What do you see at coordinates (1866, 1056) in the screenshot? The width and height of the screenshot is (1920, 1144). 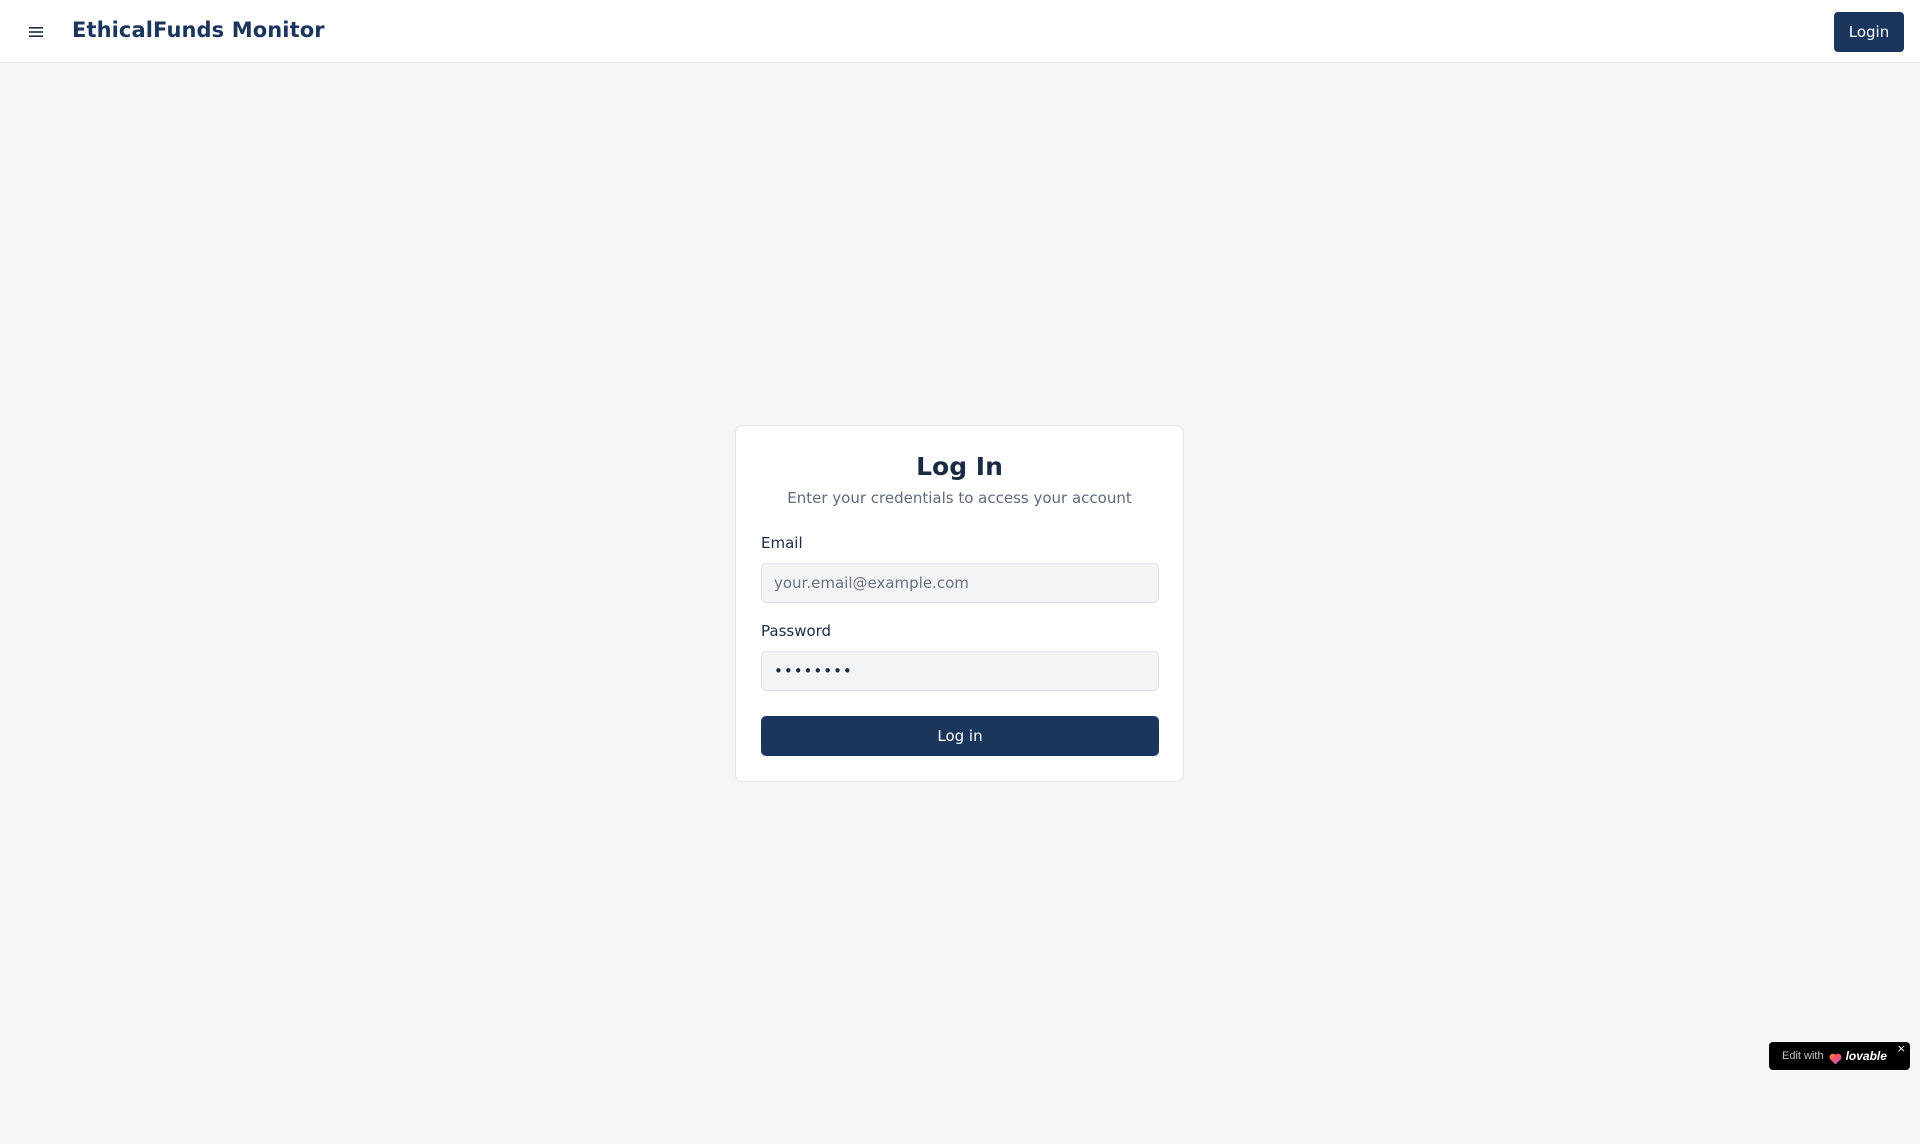 I see `badge-brand: lovable` at bounding box center [1866, 1056].